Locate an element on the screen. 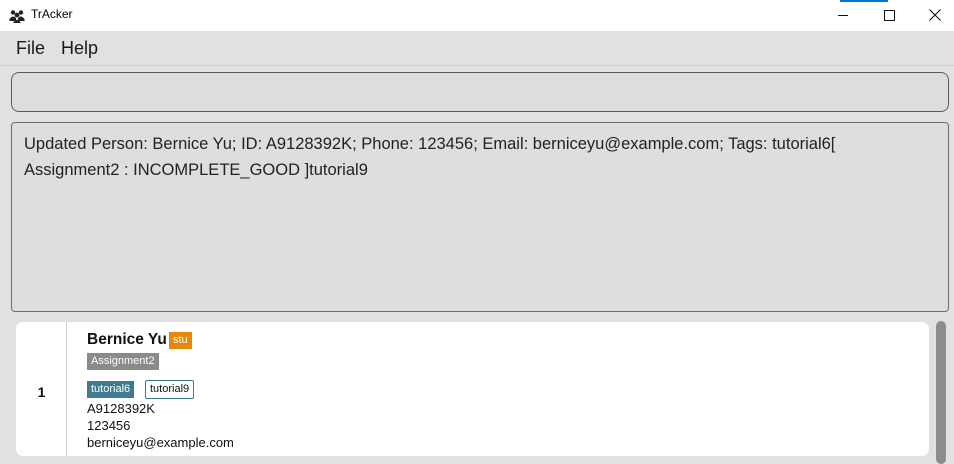 This screenshot has width=954, height=464. person-id: A9128392K is located at coordinates (121, 408).